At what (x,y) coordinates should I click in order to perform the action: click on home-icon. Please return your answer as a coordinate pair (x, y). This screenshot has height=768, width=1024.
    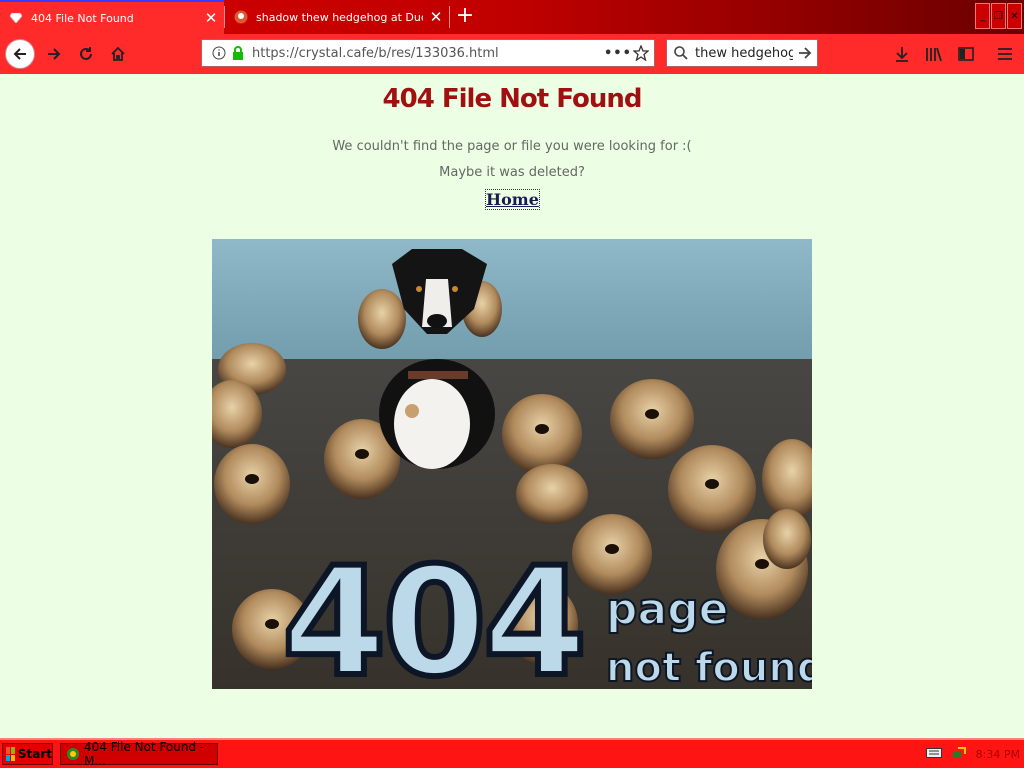
    Looking at the image, I should click on (118, 53).